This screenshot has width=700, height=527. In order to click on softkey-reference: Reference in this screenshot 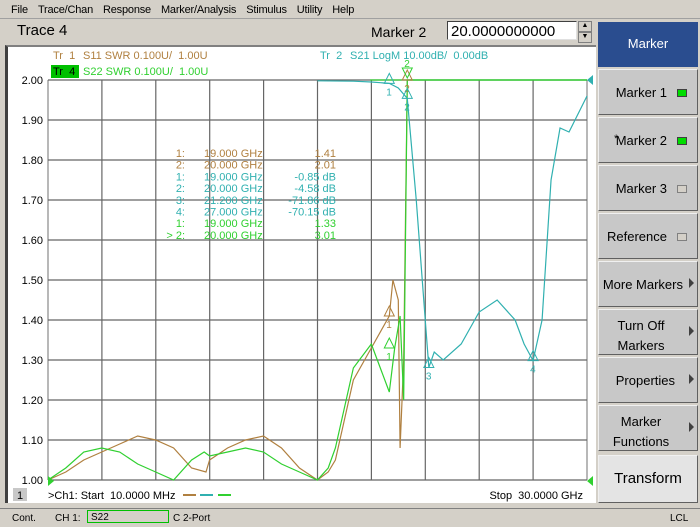, I will do `click(648, 236)`.